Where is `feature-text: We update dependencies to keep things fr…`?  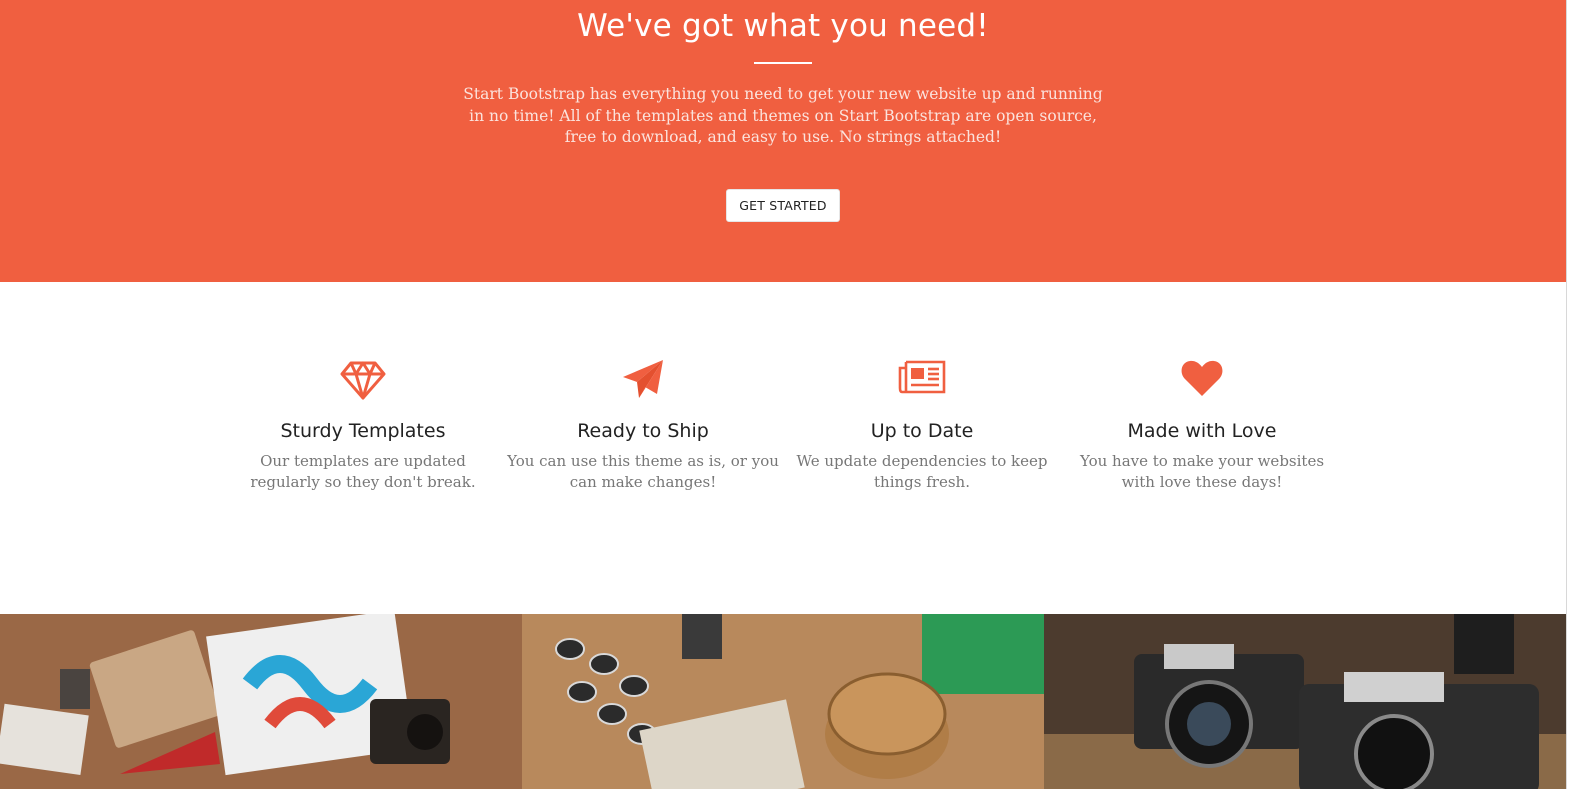 feature-text: We update dependencies to keep things fr… is located at coordinates (922, 471).